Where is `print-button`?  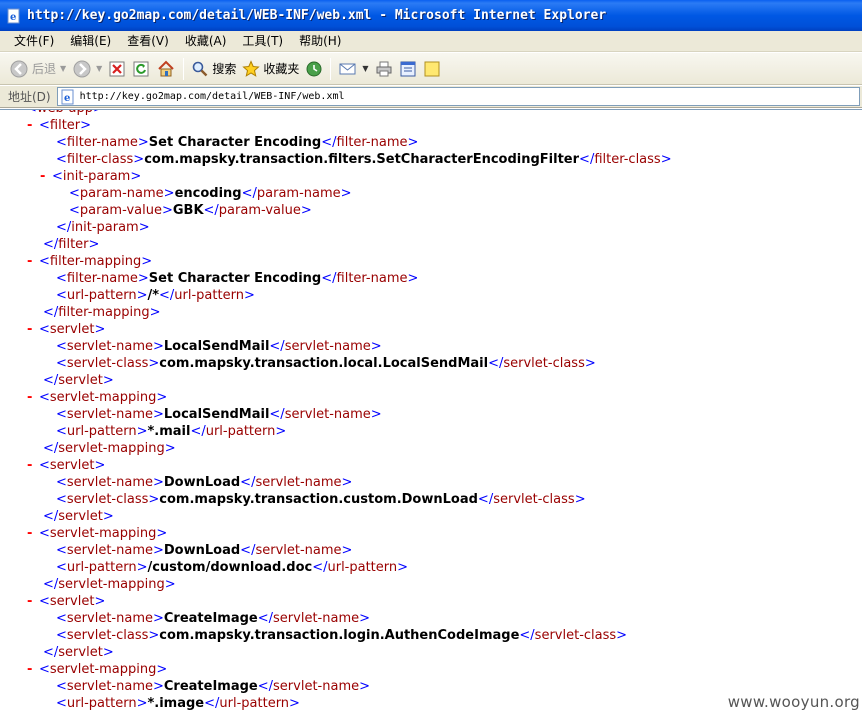 print-button is located at coordinates (384, 69).